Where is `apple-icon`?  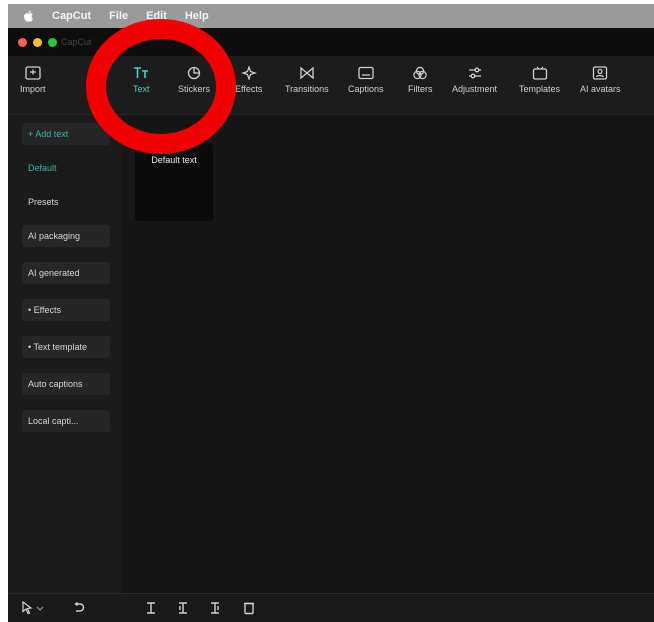 apple-icon is located at coordinates (29, 16).